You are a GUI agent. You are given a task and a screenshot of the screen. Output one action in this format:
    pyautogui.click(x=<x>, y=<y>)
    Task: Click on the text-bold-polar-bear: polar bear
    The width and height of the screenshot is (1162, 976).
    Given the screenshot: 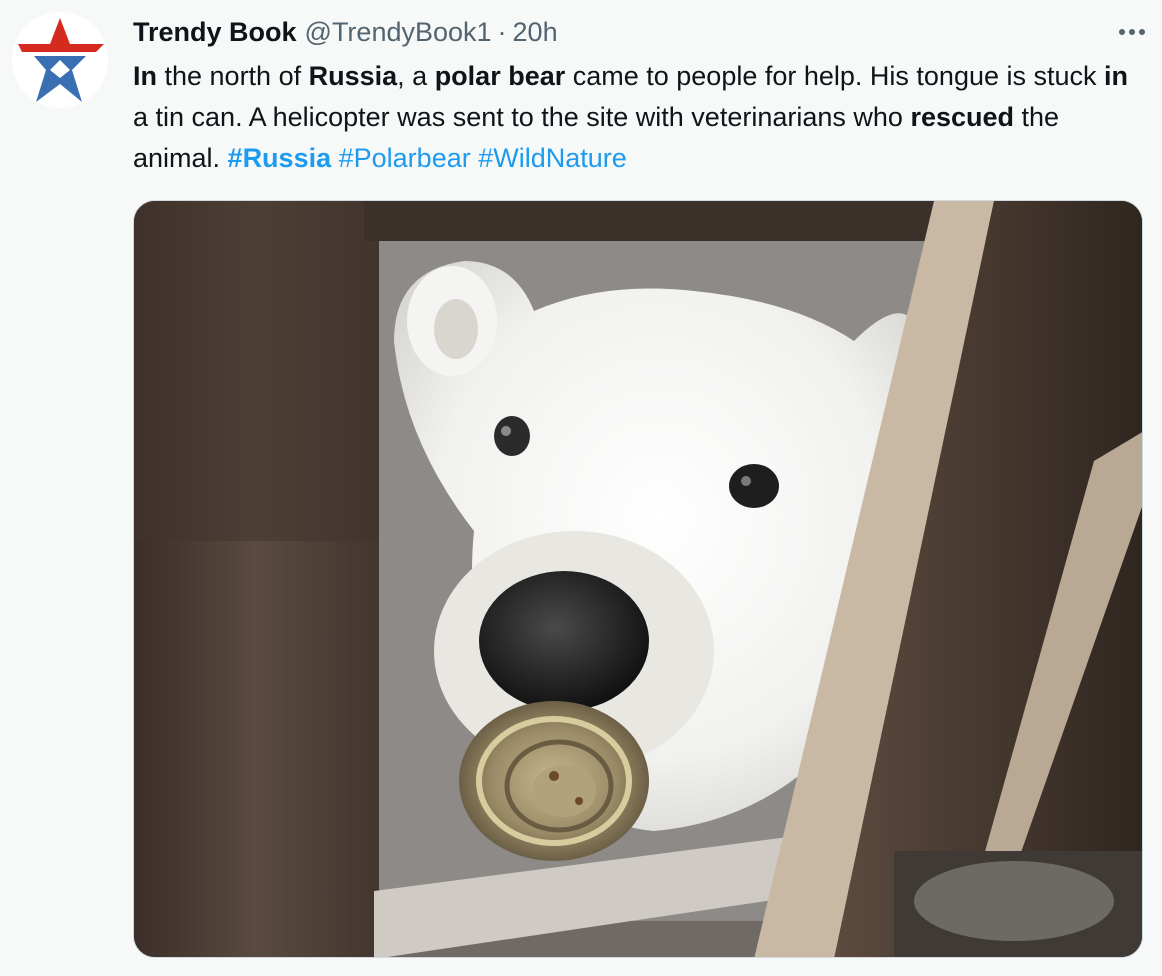 What is the action you would take?
    pyautogui.click(x=500, y=76)
    